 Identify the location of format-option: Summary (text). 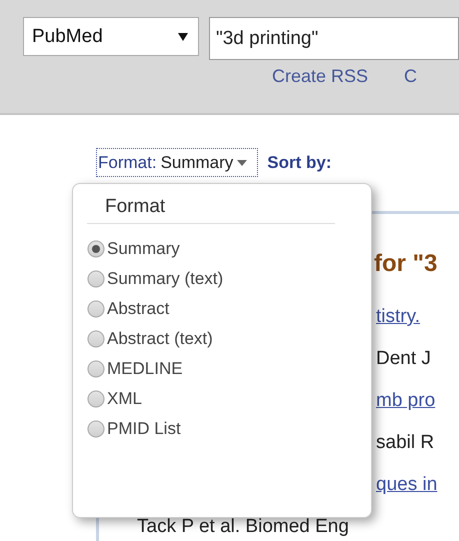
(229, 279).